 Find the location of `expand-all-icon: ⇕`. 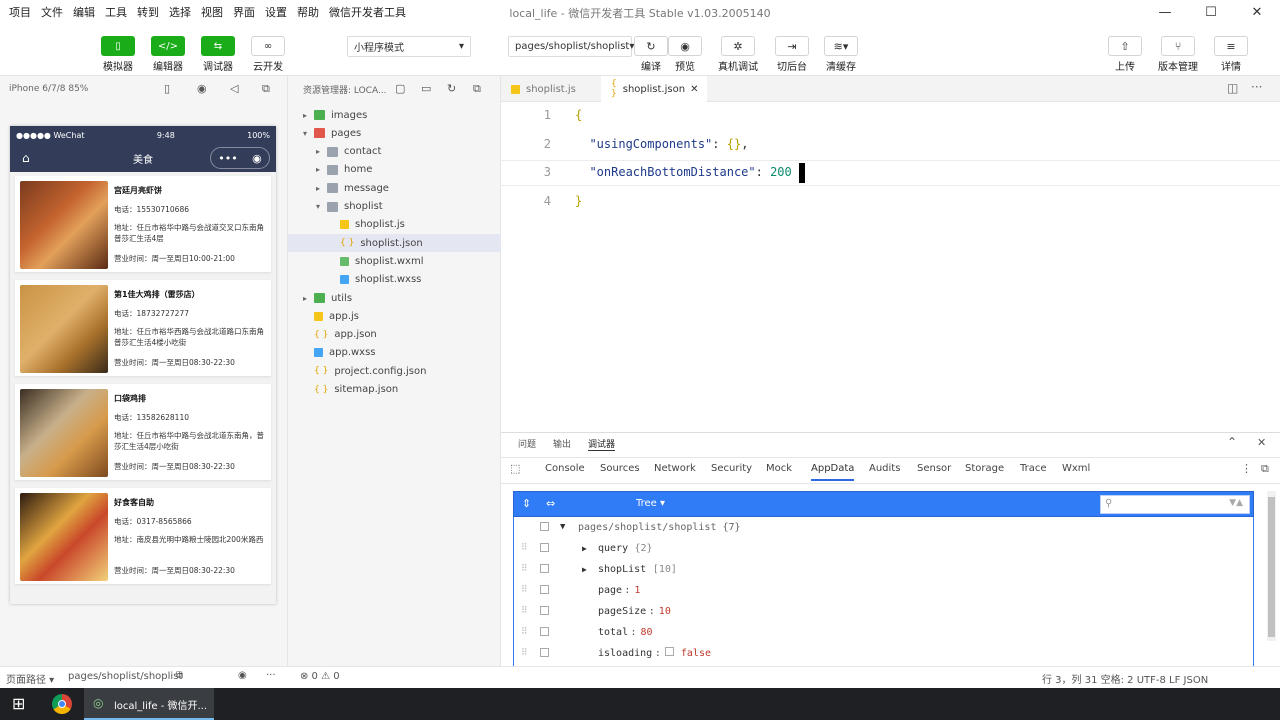

expand-all-icon: ⇕ is located at coordinates (526, 503).